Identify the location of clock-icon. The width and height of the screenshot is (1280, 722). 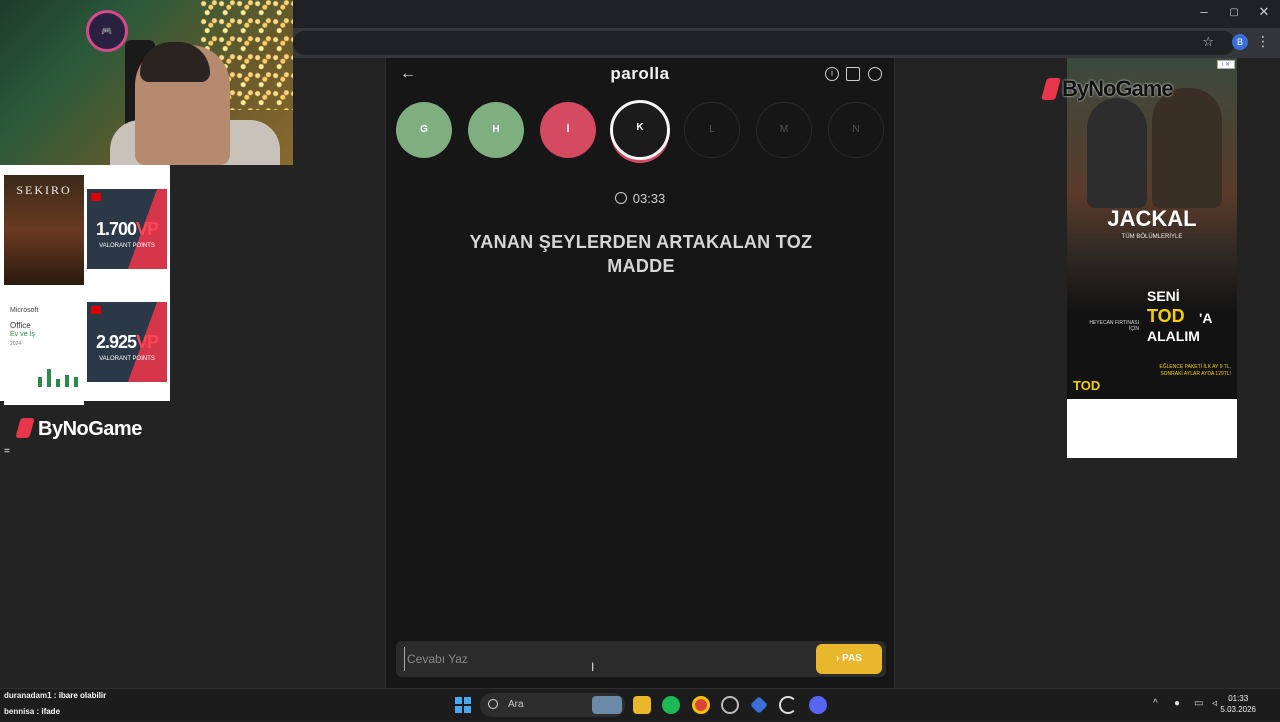
(620, 198).